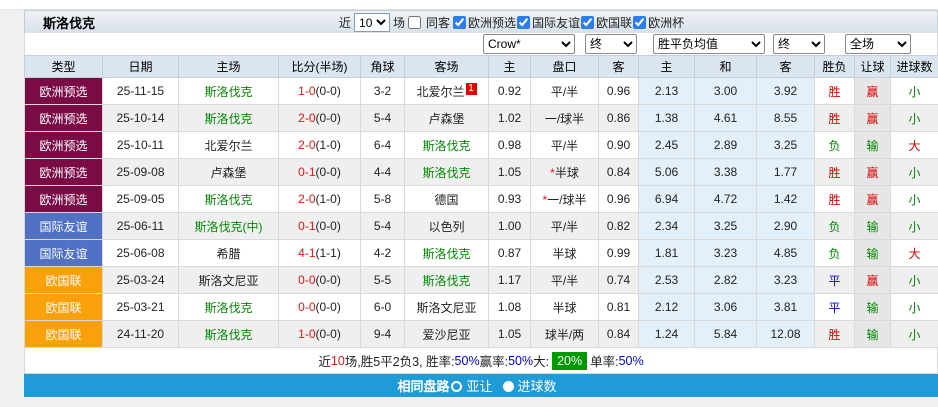  Describe the element at coordinates (872, 66) in the screenshot. I see `column-header: 让球` at that location.